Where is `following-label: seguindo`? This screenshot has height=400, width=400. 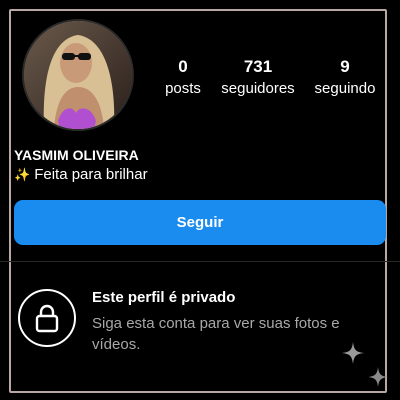 following-label: seguindo is located at coordinates (345, 88).